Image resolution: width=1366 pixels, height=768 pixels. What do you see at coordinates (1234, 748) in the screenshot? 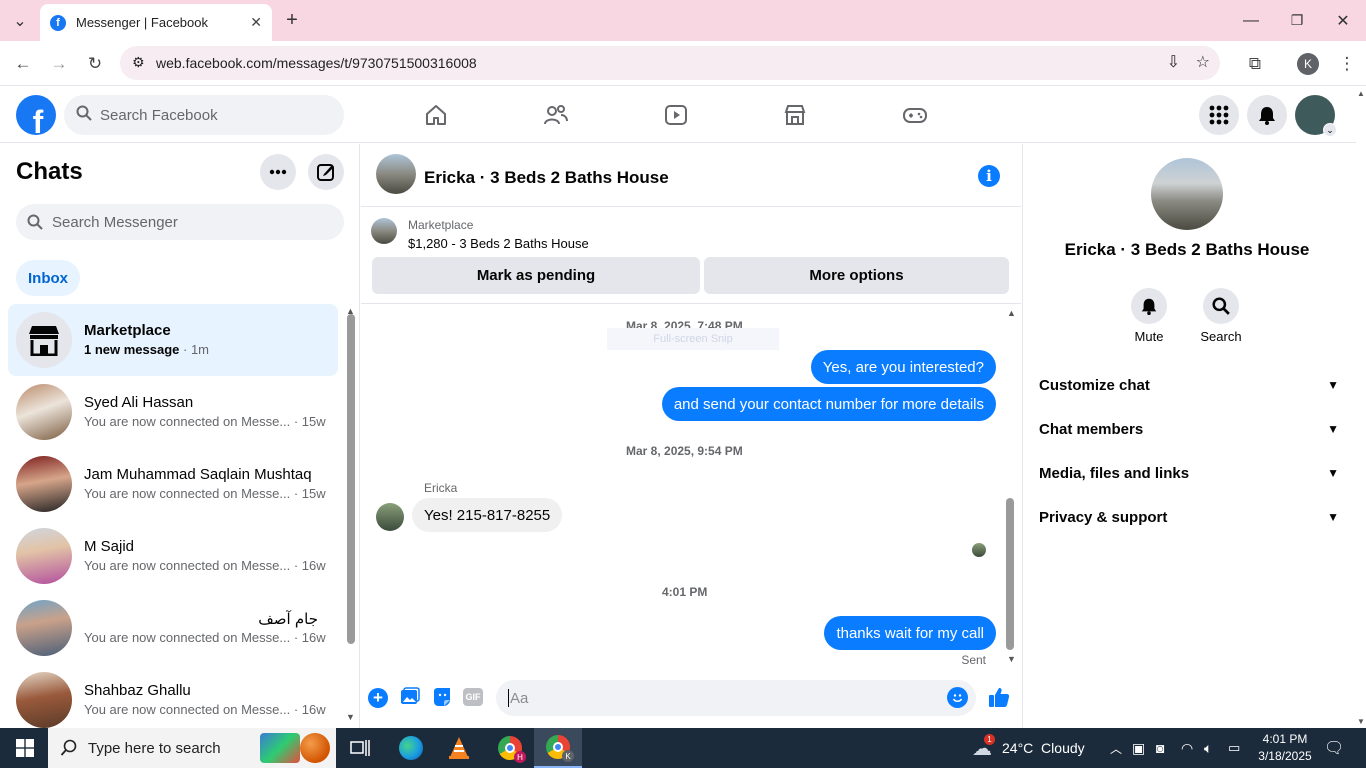
I see `battery-icon: ▭` at bounding box center [1234, 748].